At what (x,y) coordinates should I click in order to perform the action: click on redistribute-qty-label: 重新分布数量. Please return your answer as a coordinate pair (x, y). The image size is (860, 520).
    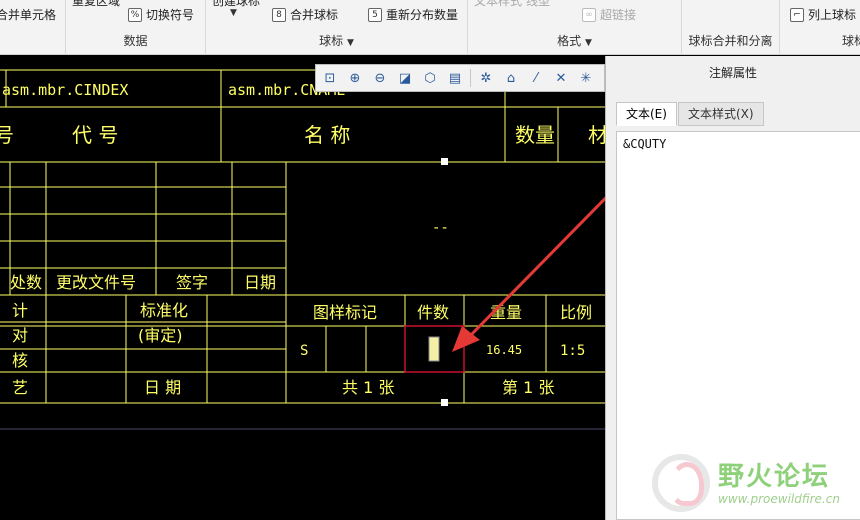
    Looking at the image, I should click on (422, 15).